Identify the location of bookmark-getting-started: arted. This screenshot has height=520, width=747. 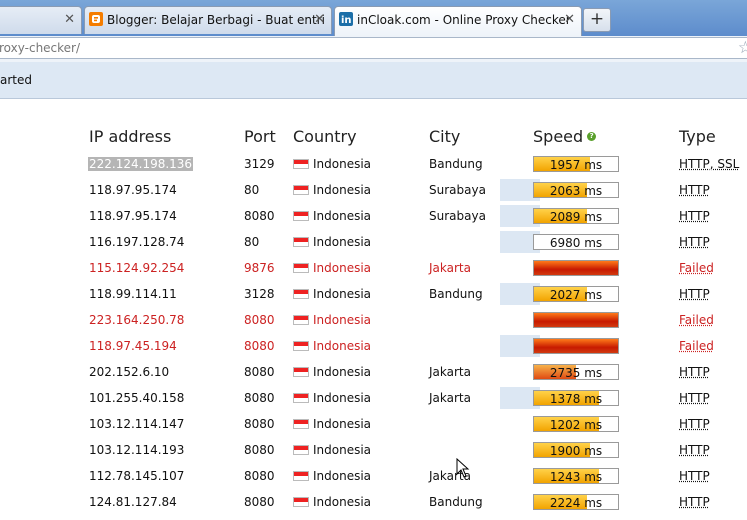
(16, 80).